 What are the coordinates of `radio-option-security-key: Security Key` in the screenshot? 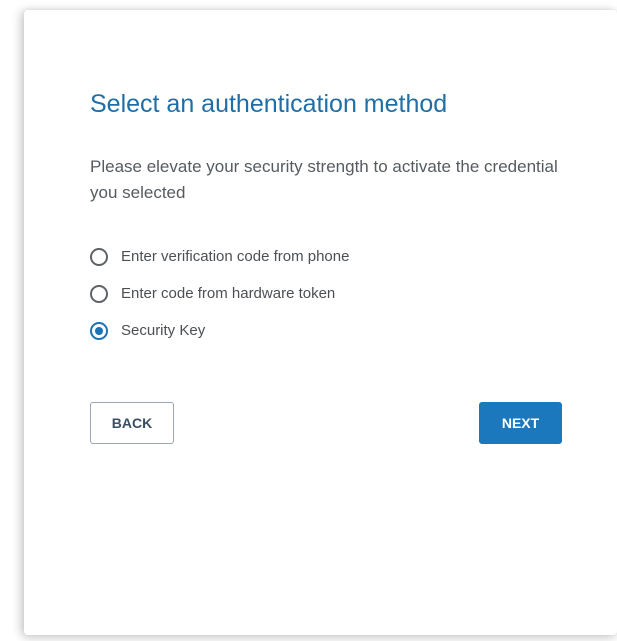 It's located at (219, 330).